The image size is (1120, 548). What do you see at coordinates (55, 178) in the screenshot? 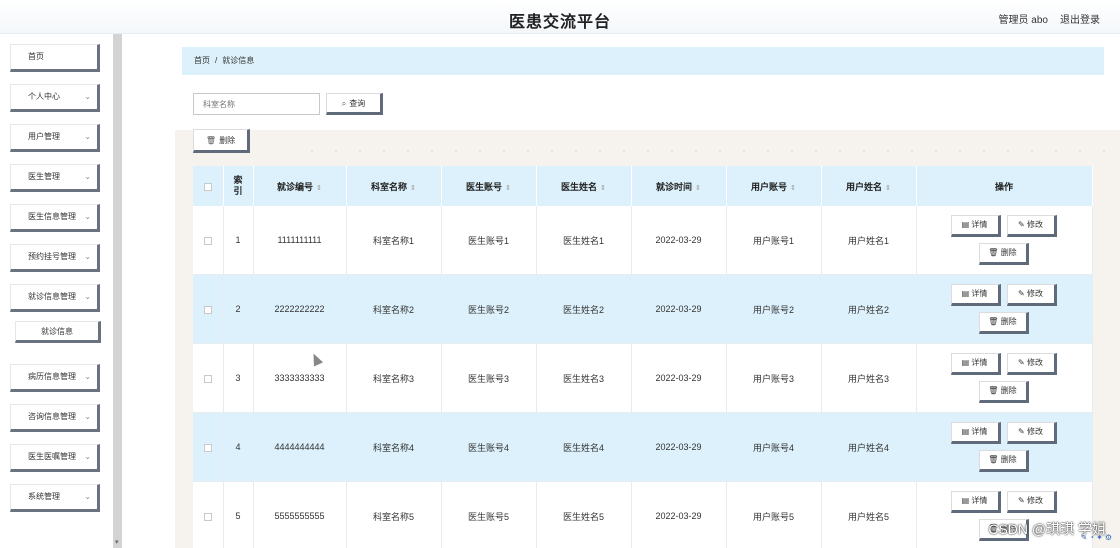
I see `sidebar-item: 医生管理 ⌄` at bounding box center [55, 178].